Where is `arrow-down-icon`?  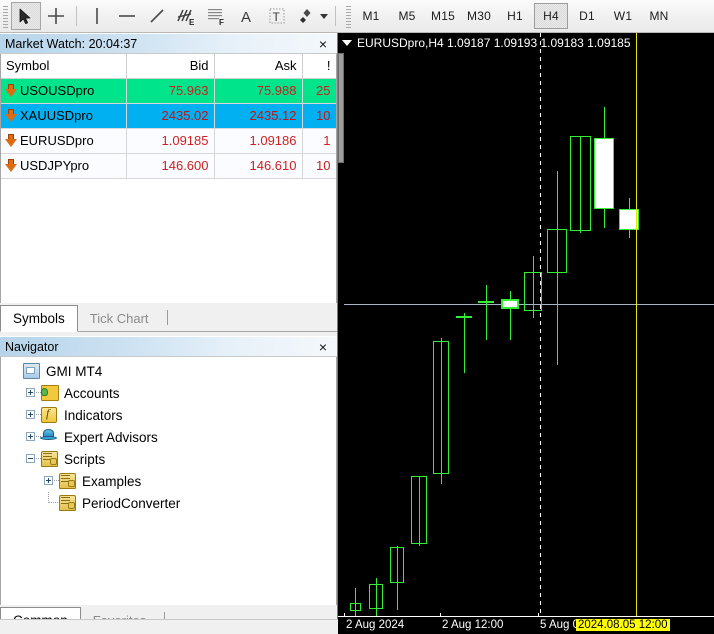
arrow-down-icon is located at coordinates (11, 115).